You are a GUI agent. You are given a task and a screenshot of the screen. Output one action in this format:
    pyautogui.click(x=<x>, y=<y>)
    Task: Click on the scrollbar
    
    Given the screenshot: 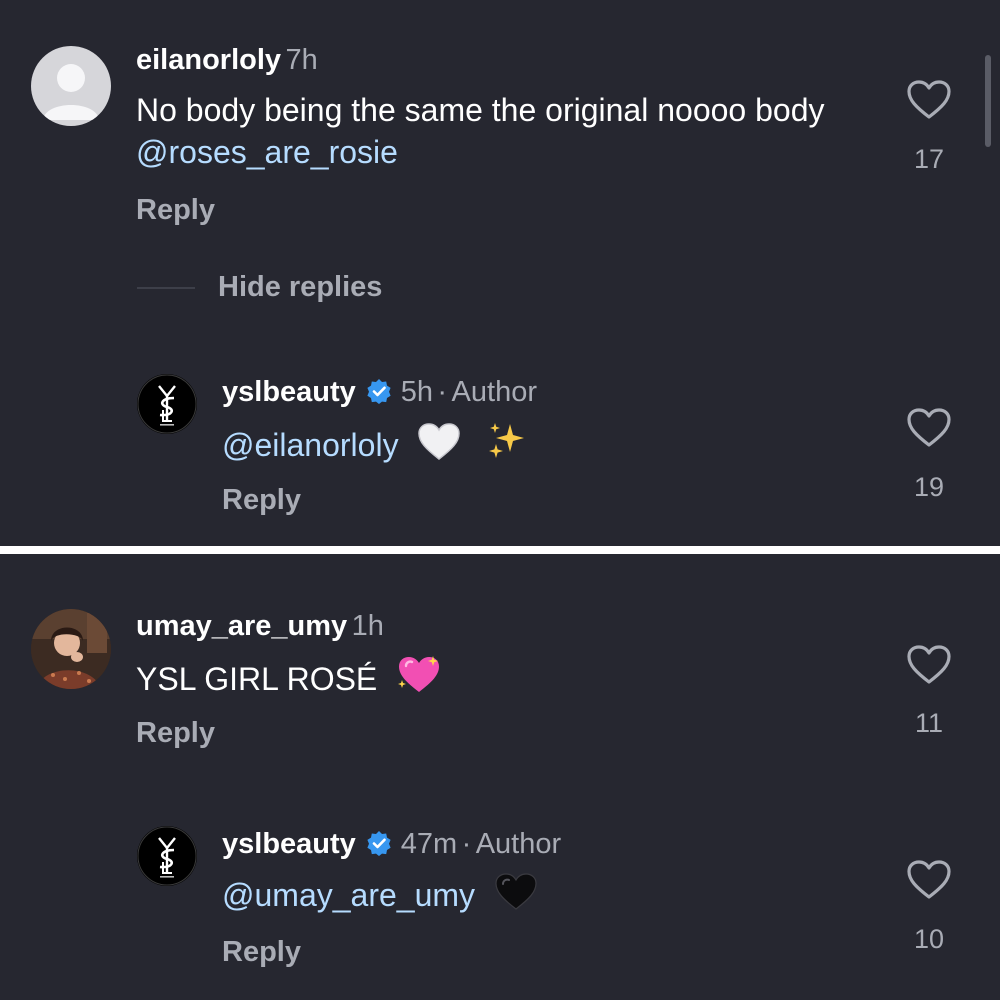 What is the action you would take?
    pyautogui.click(x=988, y=101)
    